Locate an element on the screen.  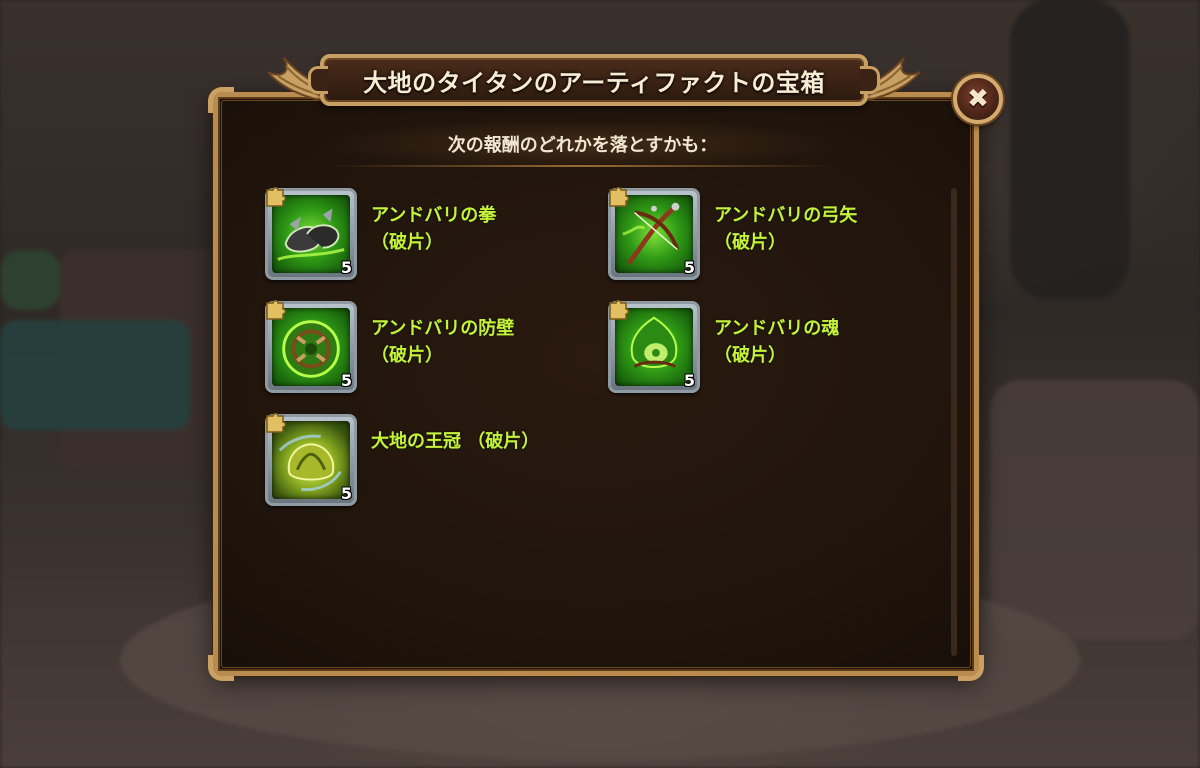
close-icon: ✖ is located at coordinates (978, 99).